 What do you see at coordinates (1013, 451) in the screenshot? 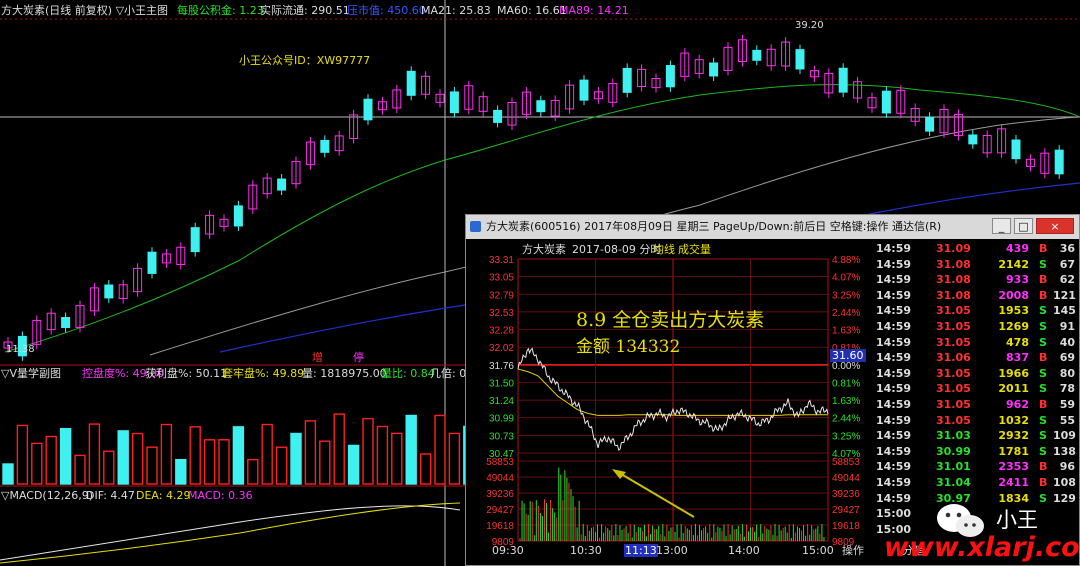
I see `trade-vol: 1781` at bounding box center [1013, 451].